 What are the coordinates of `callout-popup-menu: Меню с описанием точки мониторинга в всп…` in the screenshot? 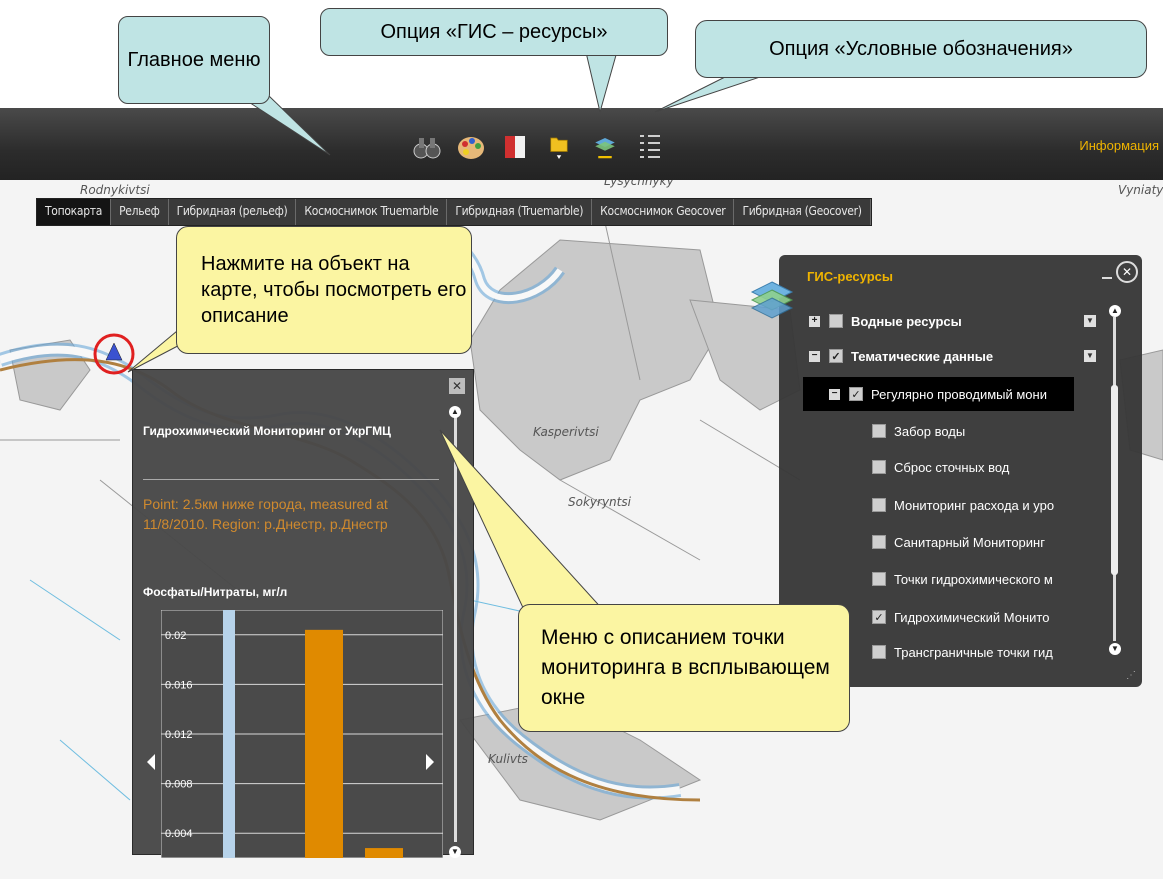 It's located at (684, 668).